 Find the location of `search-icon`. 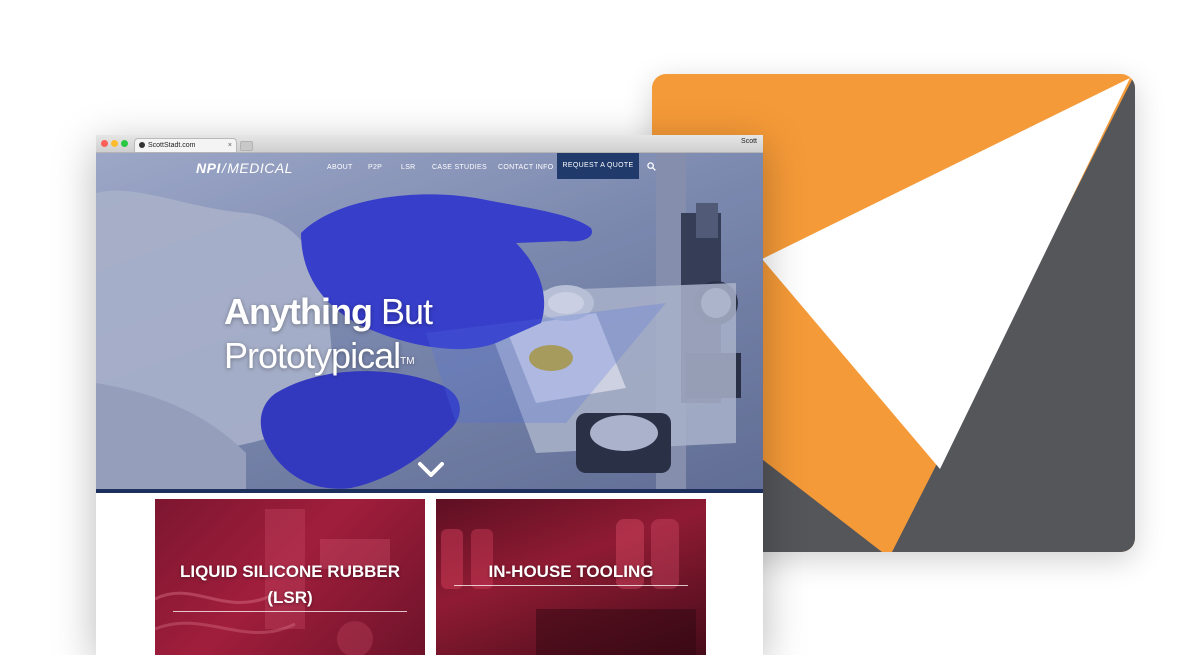

search-icon is located at coordinates (651, 166).